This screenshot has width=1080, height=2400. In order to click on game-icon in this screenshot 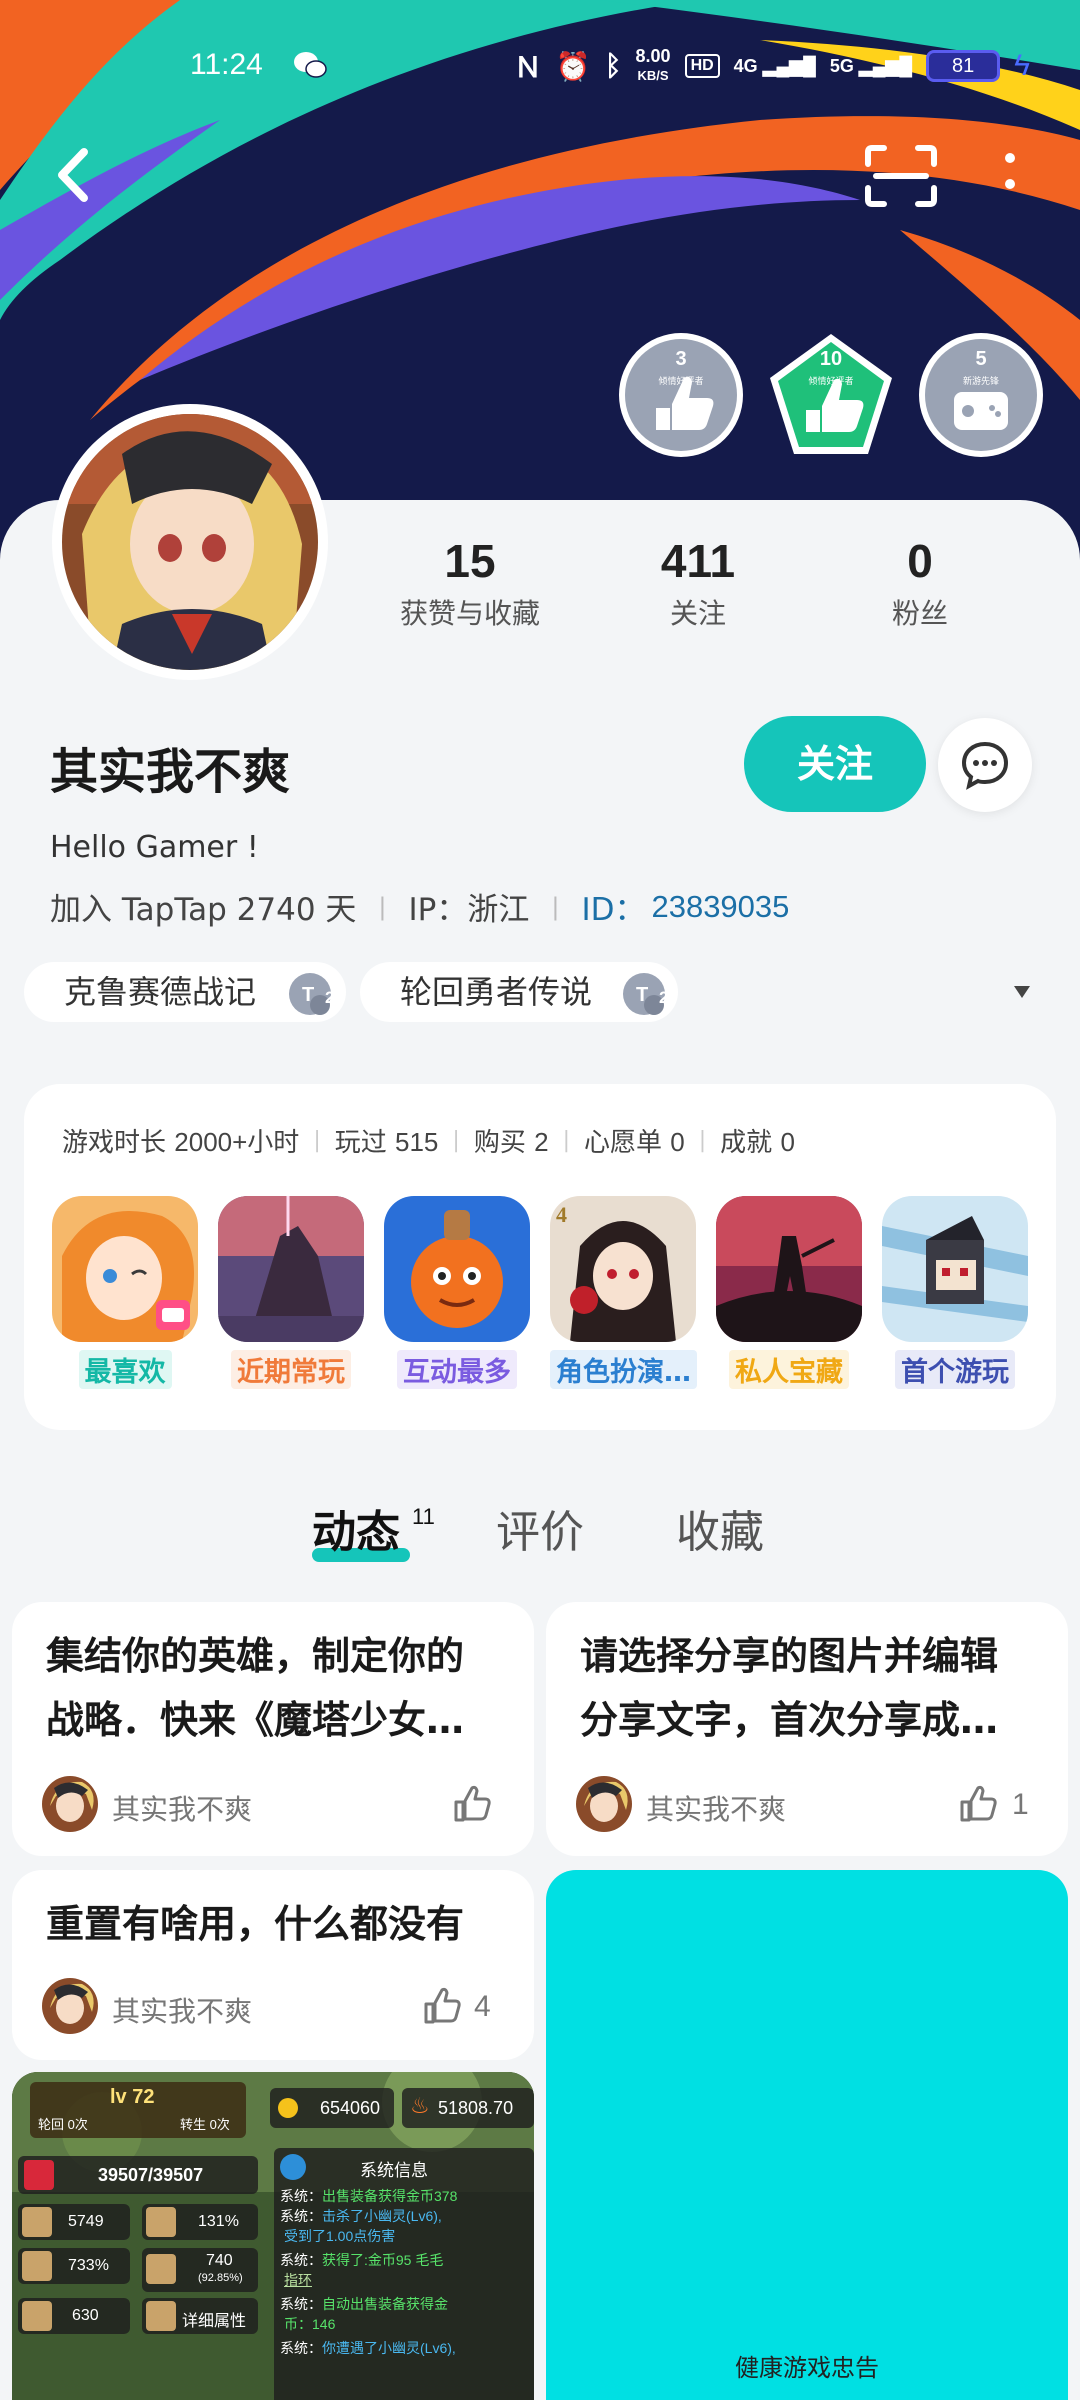, I will do `click(789, 1269)`.